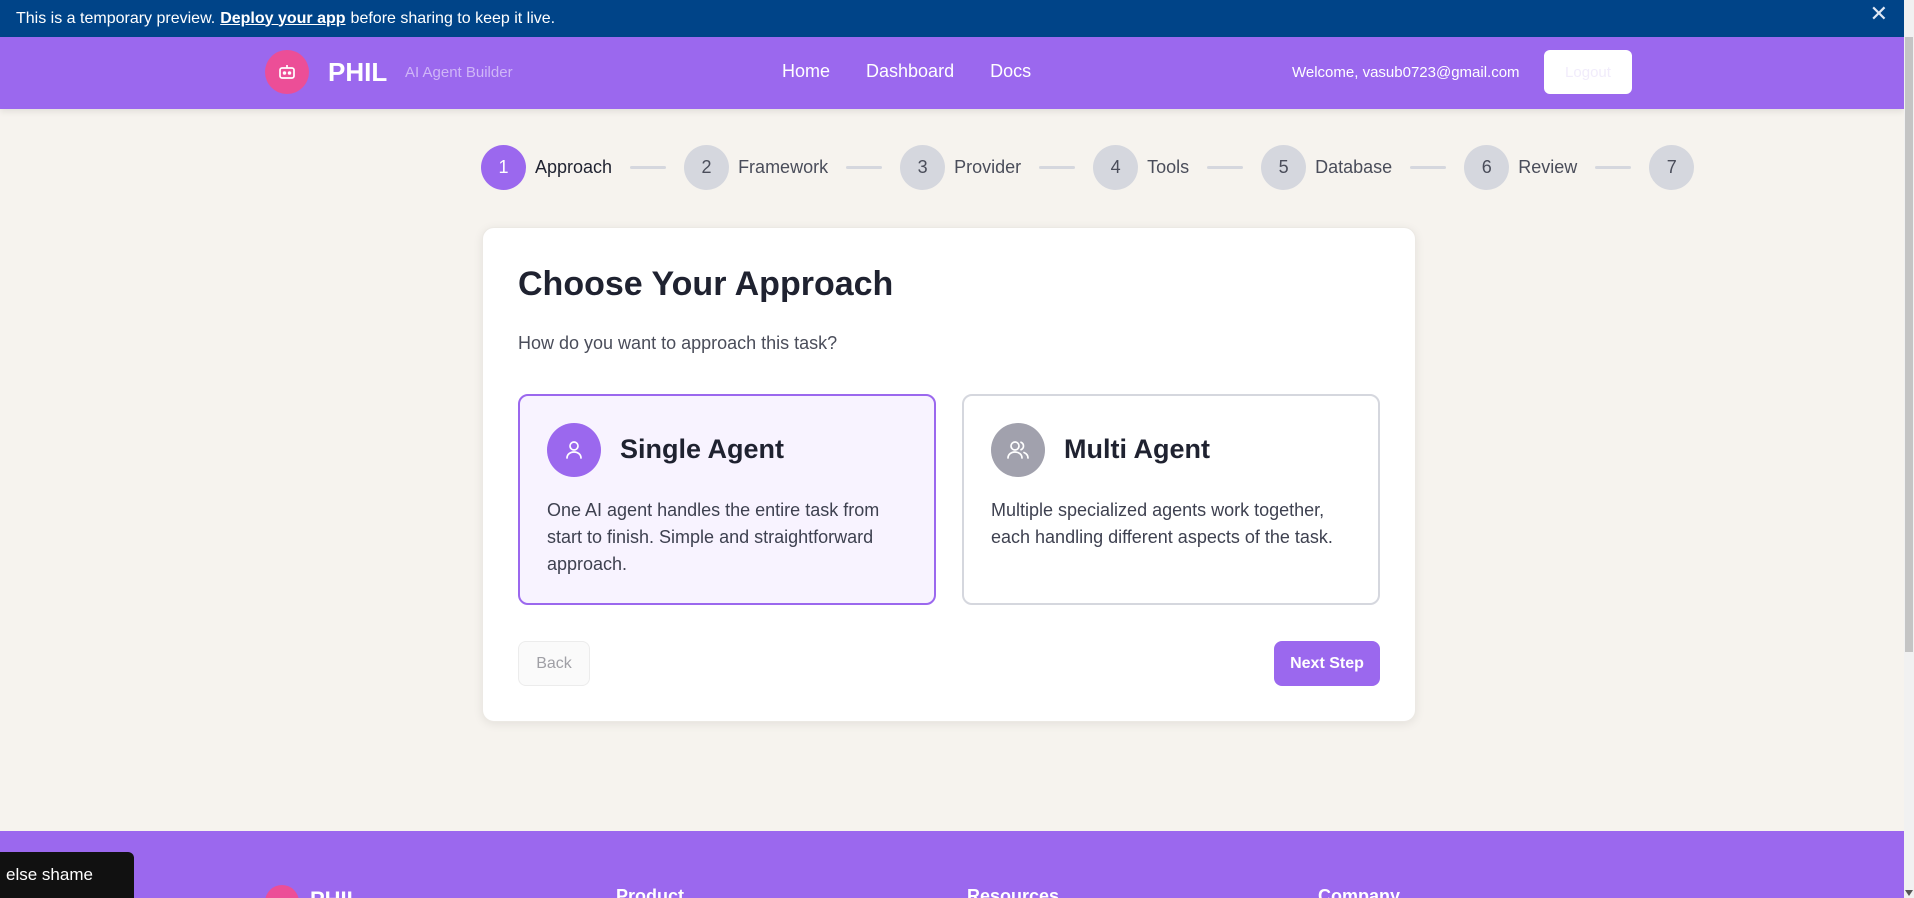  I want to click on step-framework: 2 Framework, so click(756, 167).